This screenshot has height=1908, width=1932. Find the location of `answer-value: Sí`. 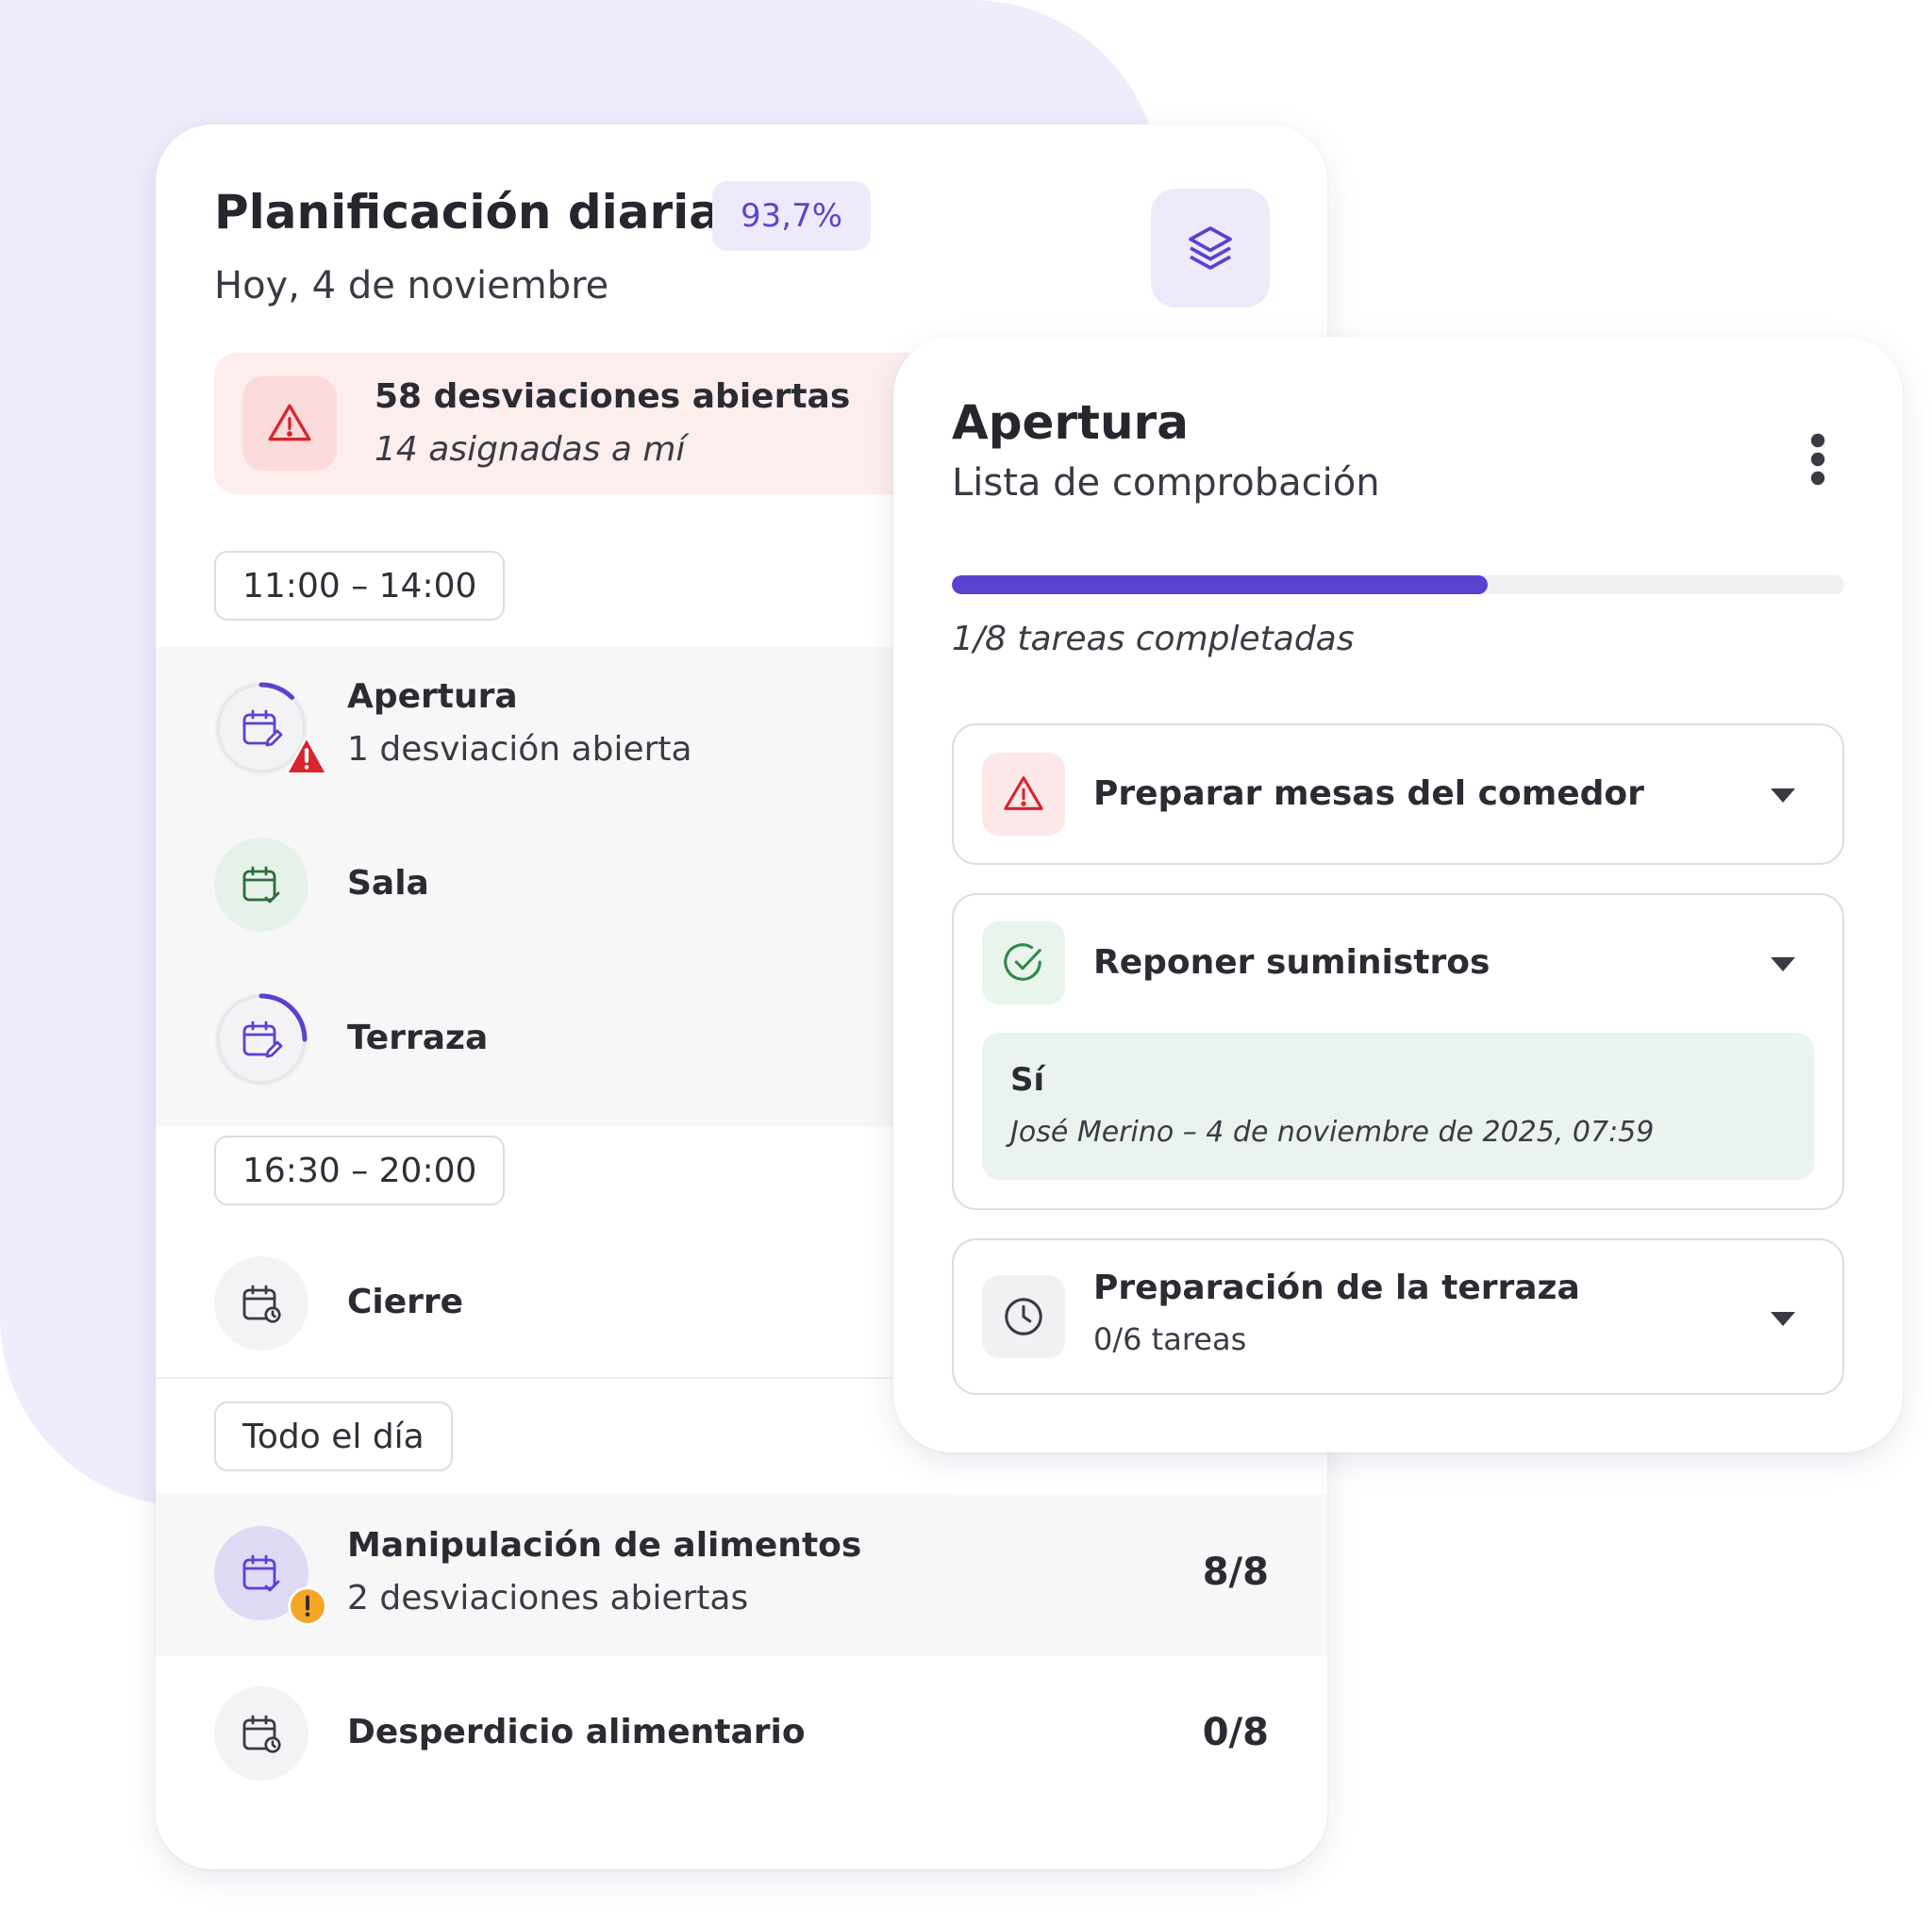

answer-value: Sí is located at coordinates (1027, 1080).